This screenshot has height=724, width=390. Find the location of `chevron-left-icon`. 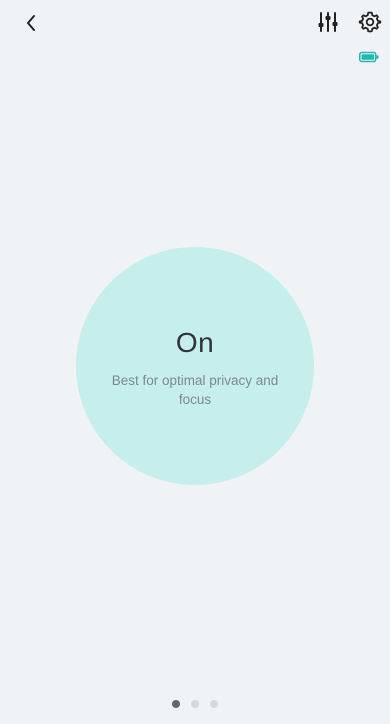

chevron-left-icon is located at coordinates (31, 23).